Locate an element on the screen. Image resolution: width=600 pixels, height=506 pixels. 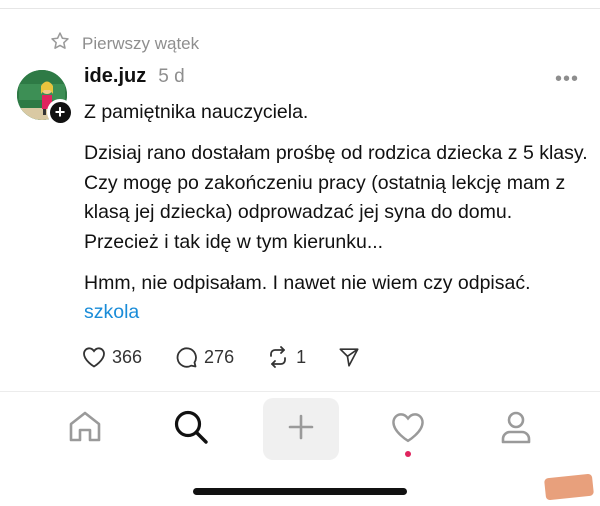
nav-home is located at coordinates (85, 429).